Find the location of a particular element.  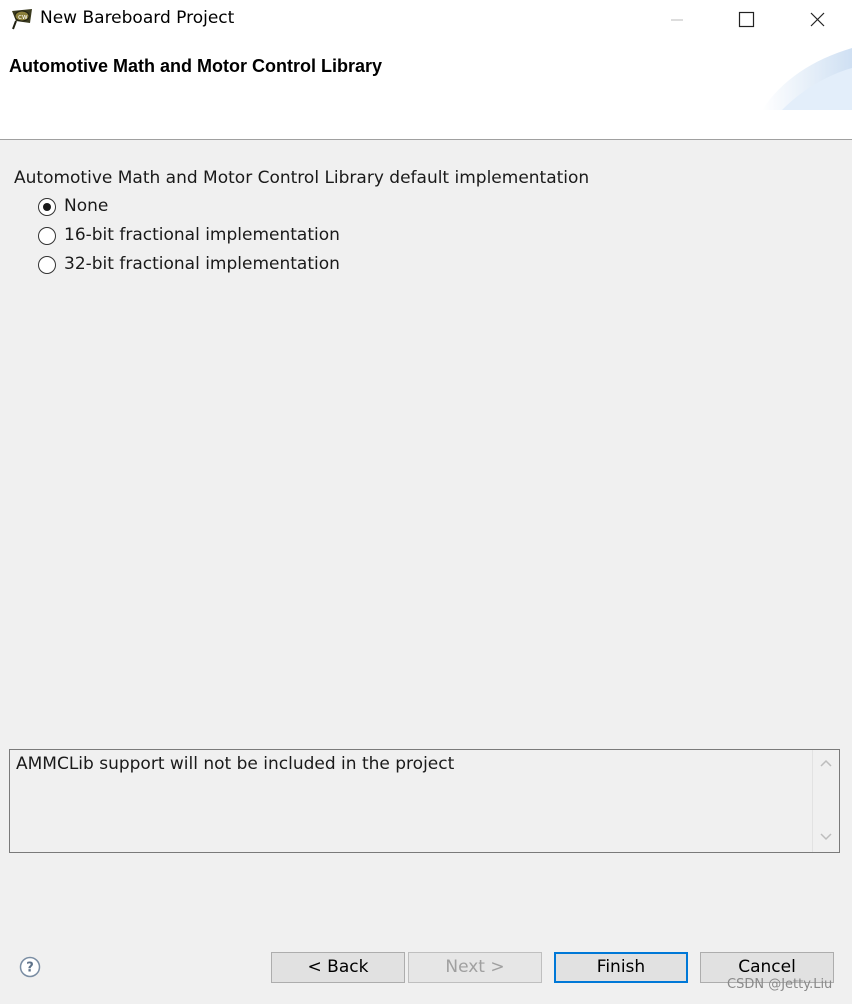

close-icon is located at coordinates (817, 19).